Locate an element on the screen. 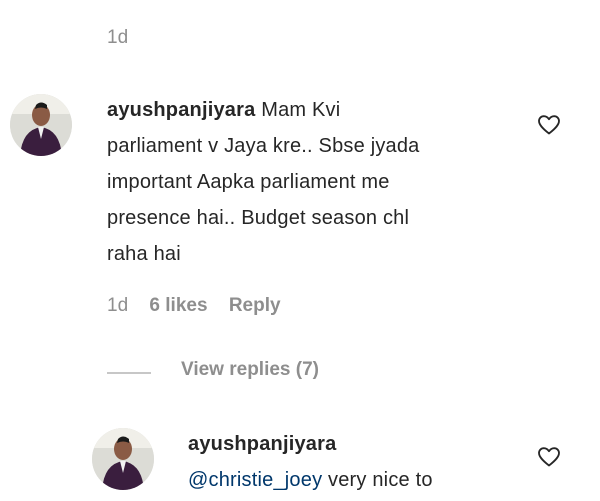 Image resolution: width=600 pixels, height=501 pixels. reply-text-line: @christie_joey very nice to is located at coordinates (358, 480).